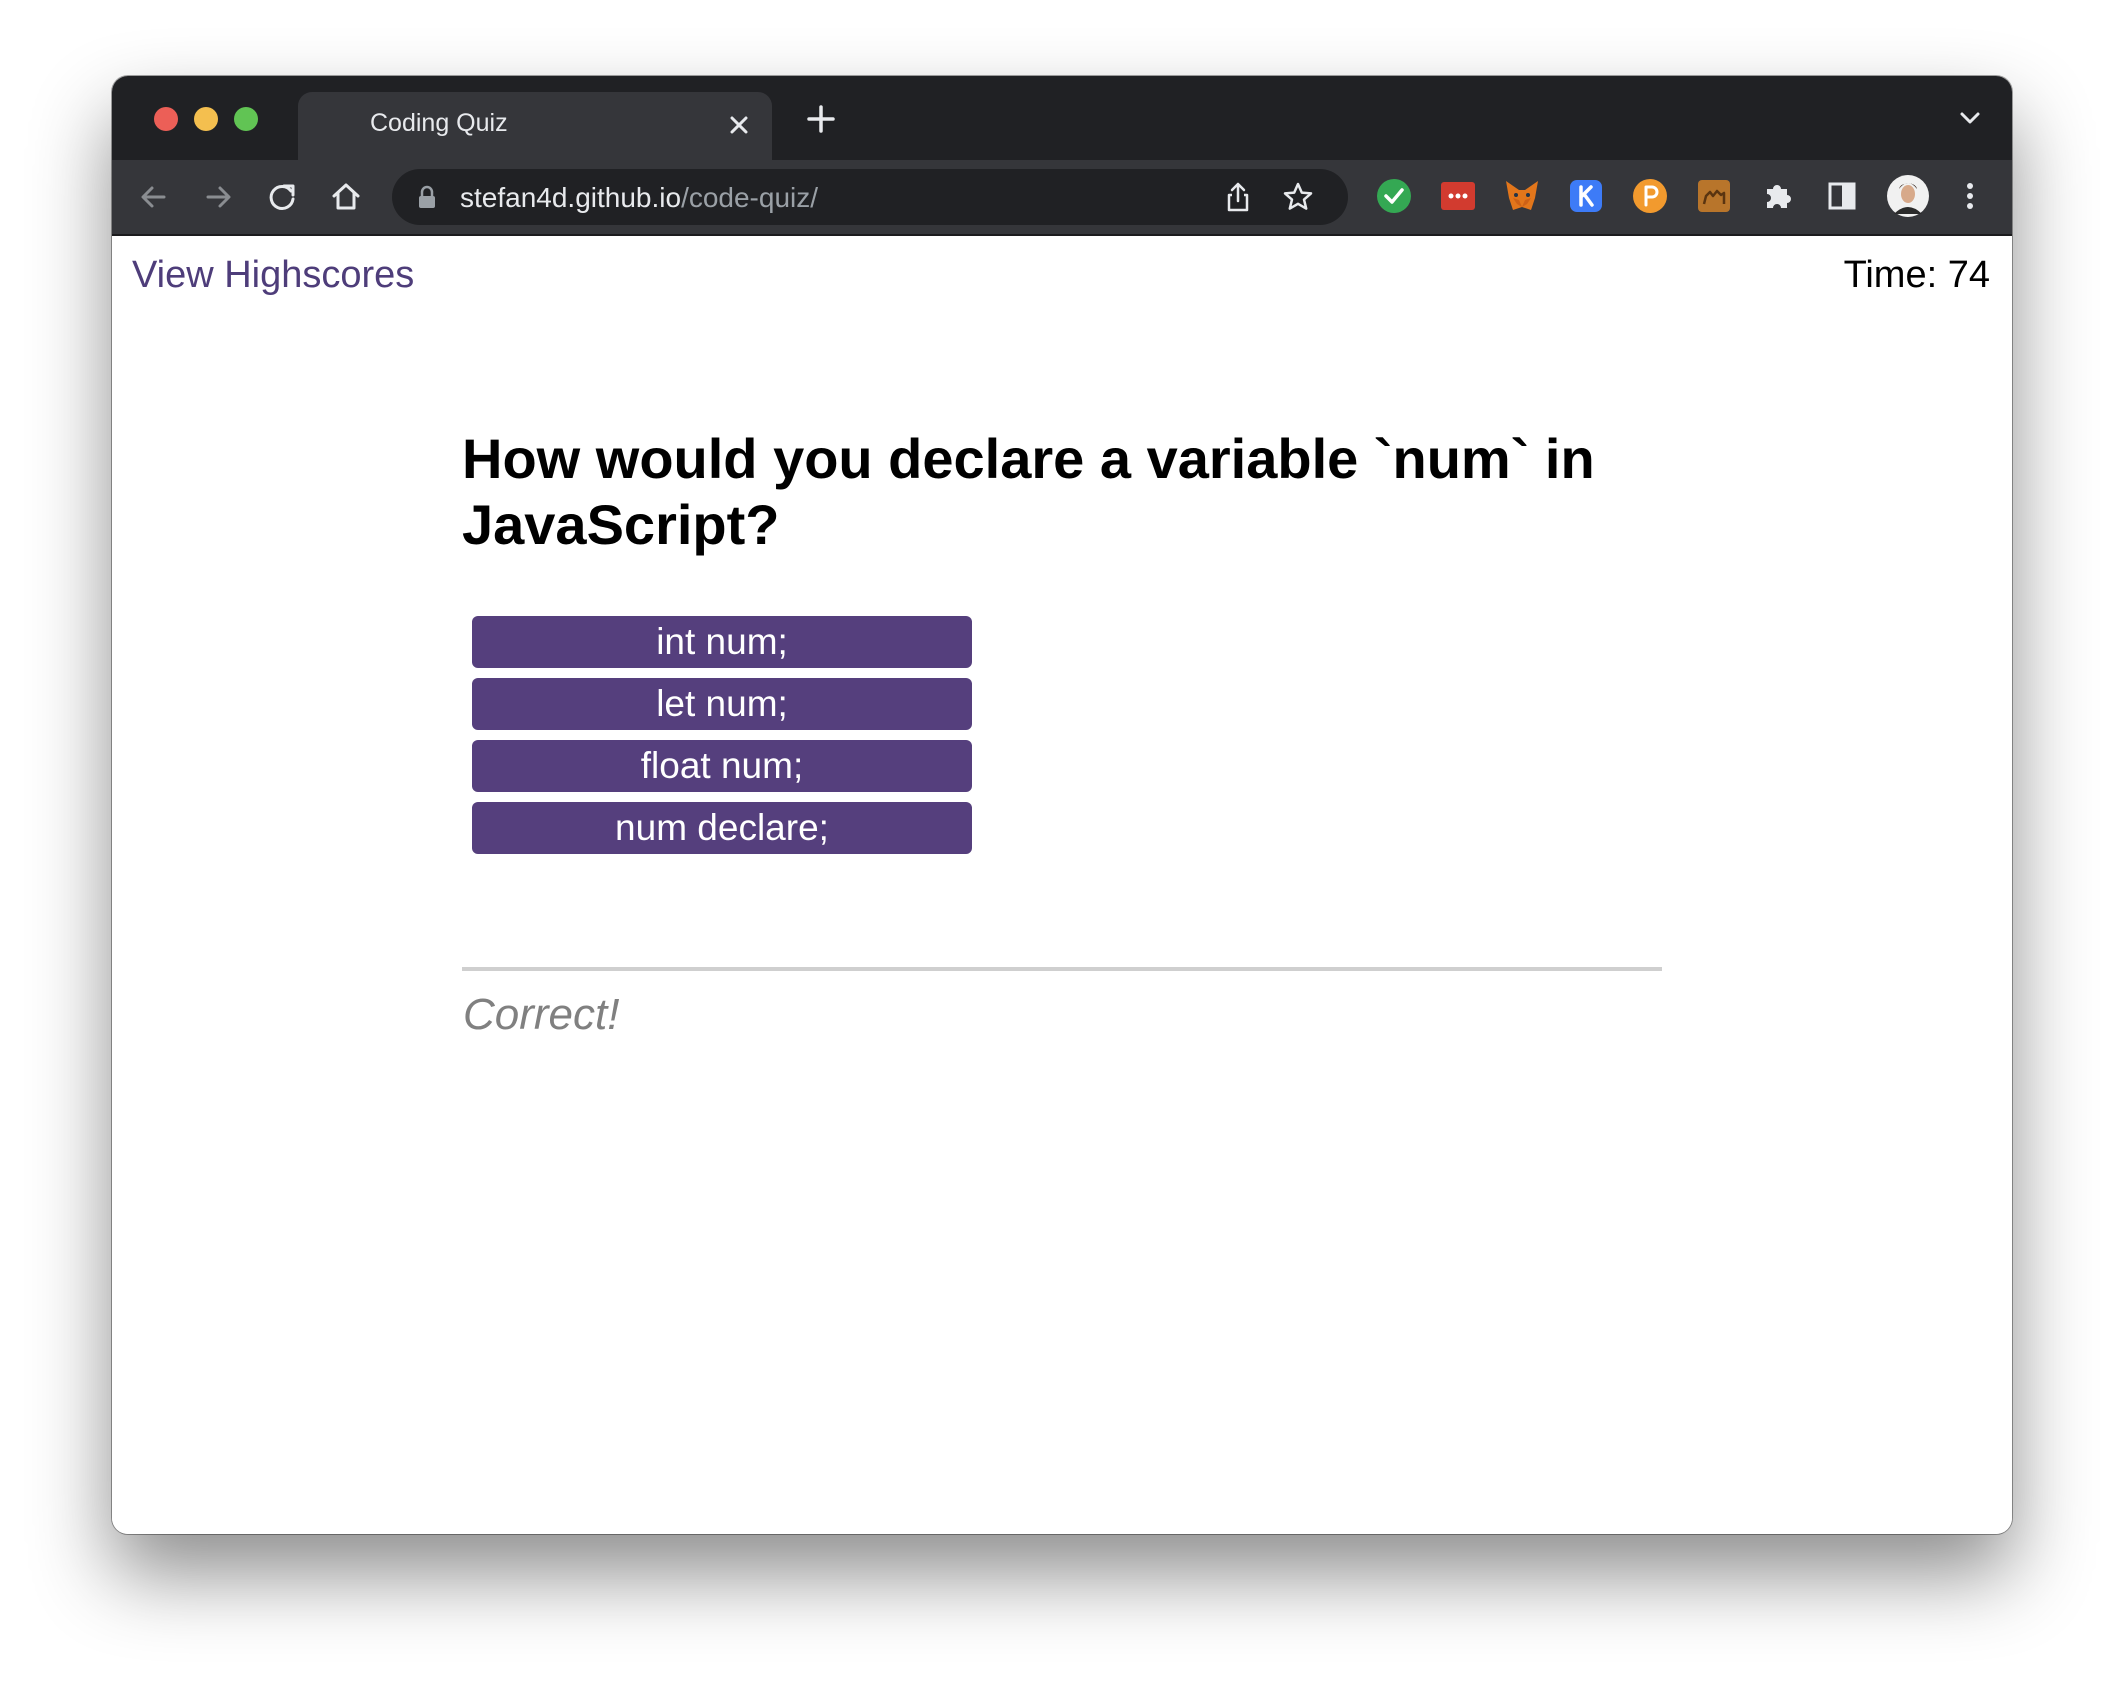  Describe the element at coordinates (166, 119) in the screenshot. I see `close-window-button` at that location.